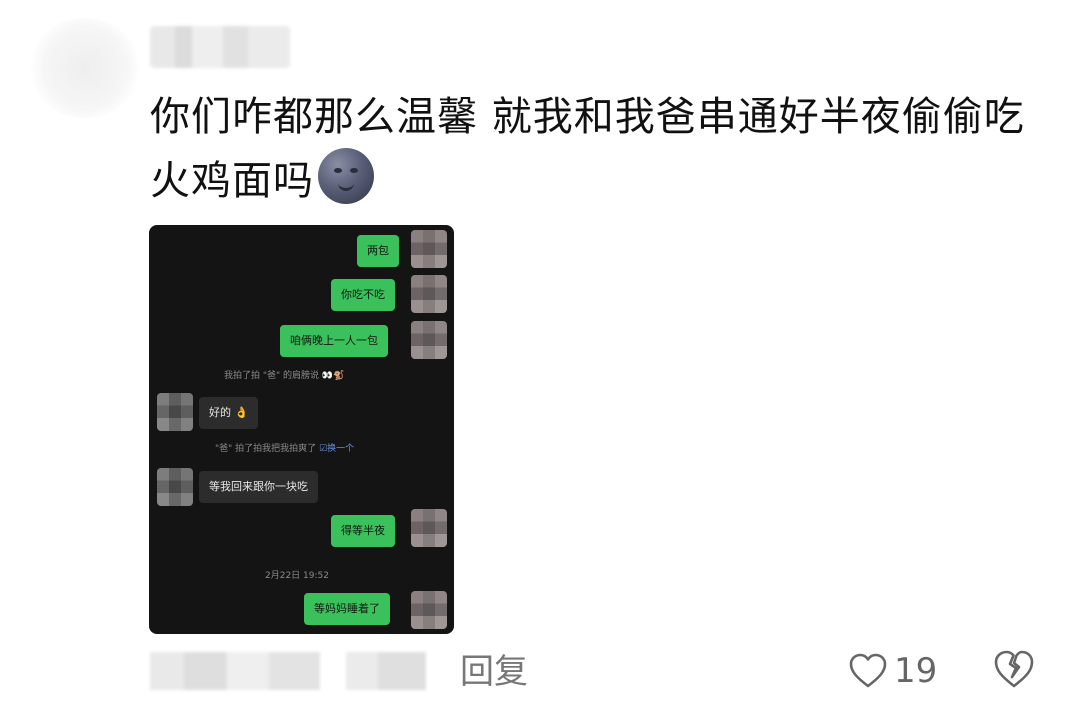  What do you see at coordinates (85, 68) in the screenshot?
I see `avatar` at bounding box center [85, 68].